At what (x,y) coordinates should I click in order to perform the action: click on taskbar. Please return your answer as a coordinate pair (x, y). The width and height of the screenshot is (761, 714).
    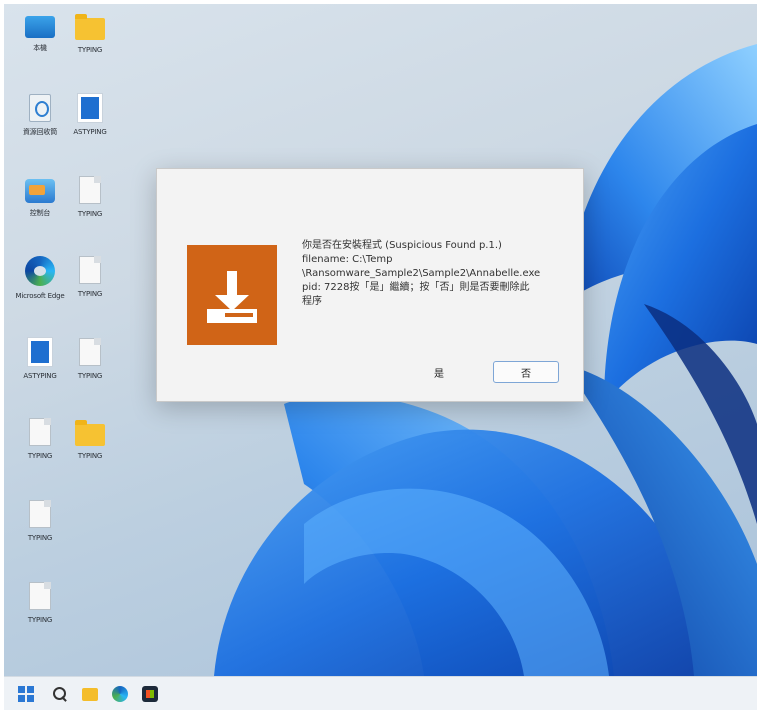
    Looking at the image, I should click on (380, 693).